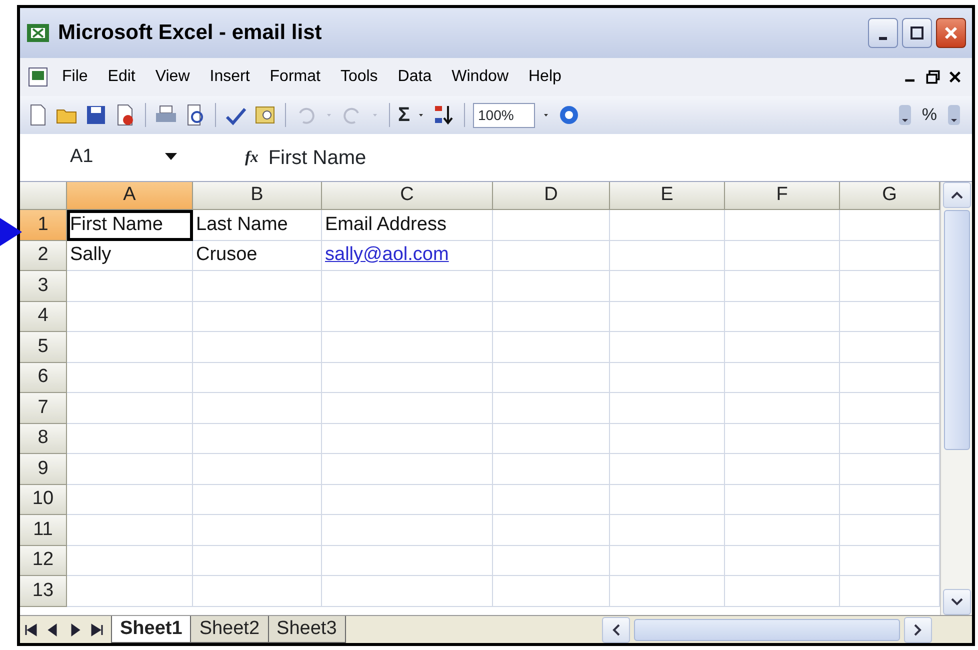 Image resolution: width=978 pixels, height=650 pixels. Describe the element at coordinates (43, 196) in the screenshot. I see `select-all-corner` at that location.